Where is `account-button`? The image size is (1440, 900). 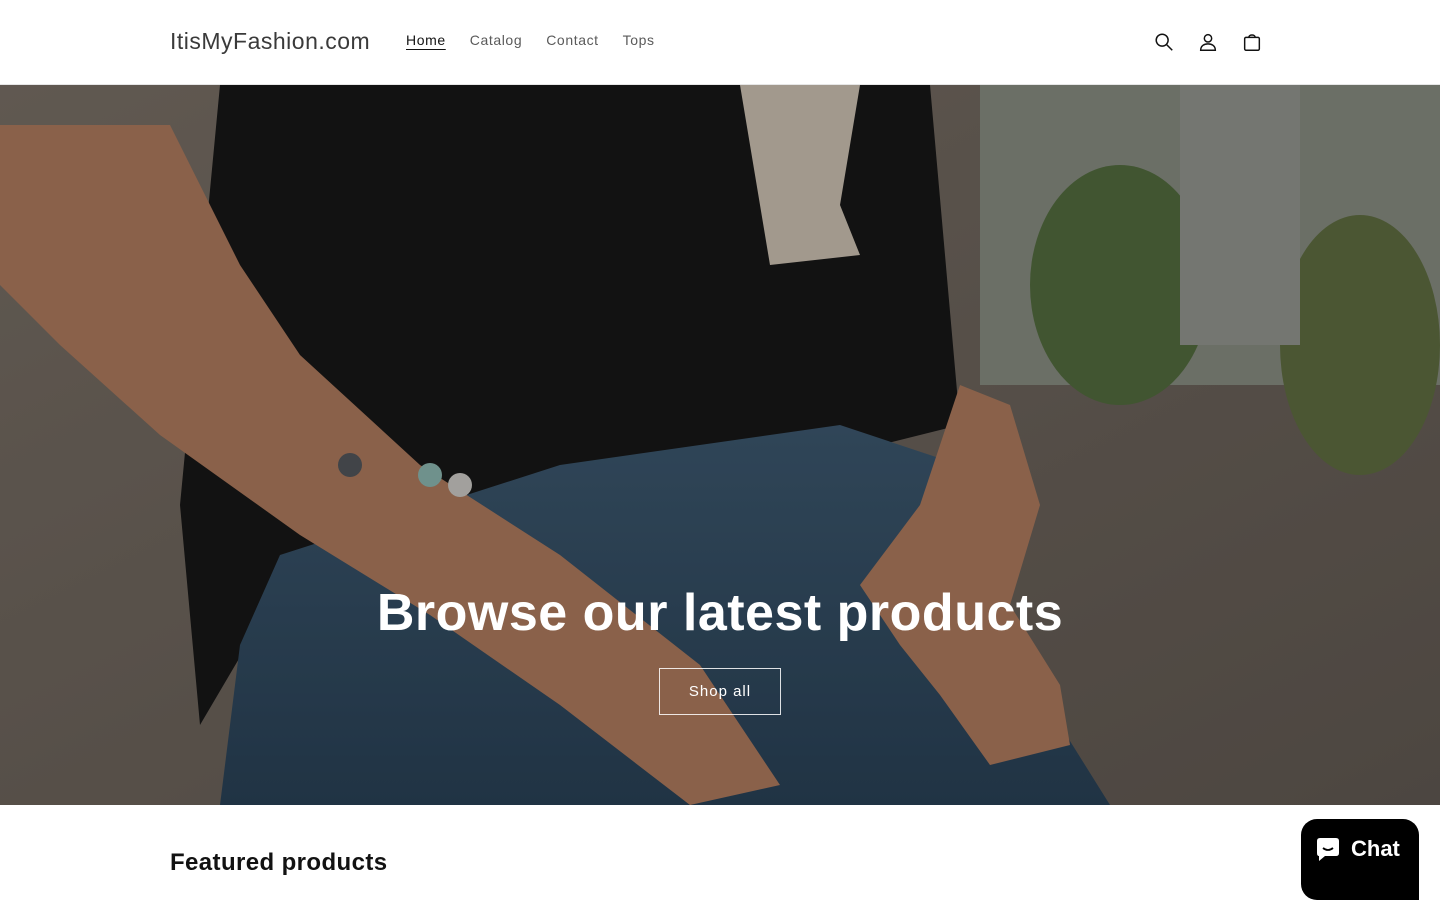 account-button is located at coordinates (1208, 42).